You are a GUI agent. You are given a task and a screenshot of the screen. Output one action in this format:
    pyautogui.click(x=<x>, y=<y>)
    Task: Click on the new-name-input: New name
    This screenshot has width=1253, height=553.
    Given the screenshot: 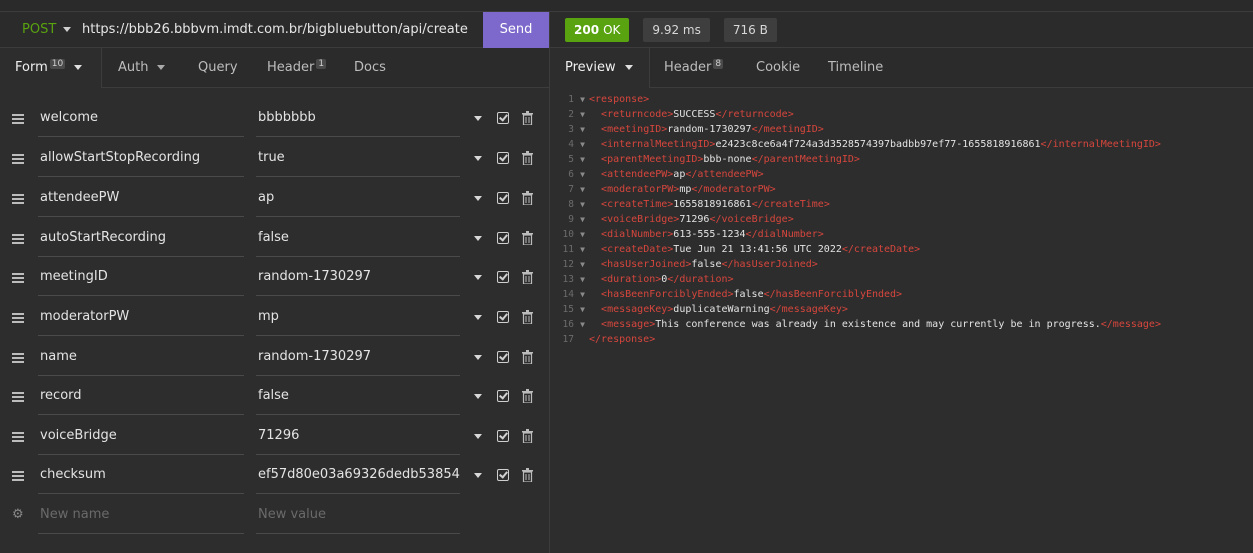 What is the action you would take?
    pyautogui.click(x=141, y=515)
    